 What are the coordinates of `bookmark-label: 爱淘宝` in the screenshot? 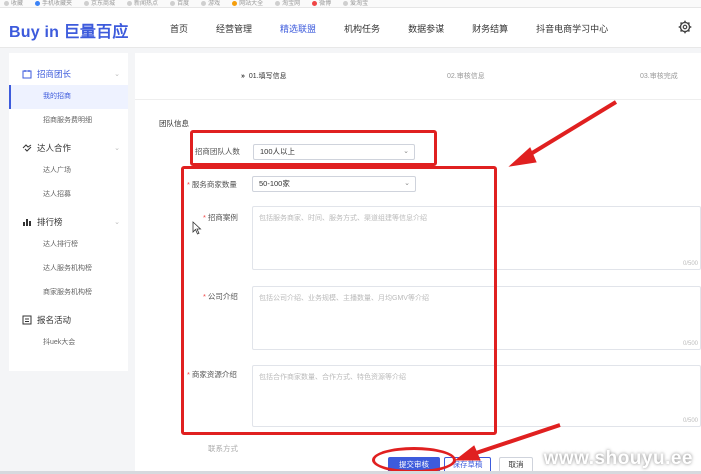 It's located at (359, 3).